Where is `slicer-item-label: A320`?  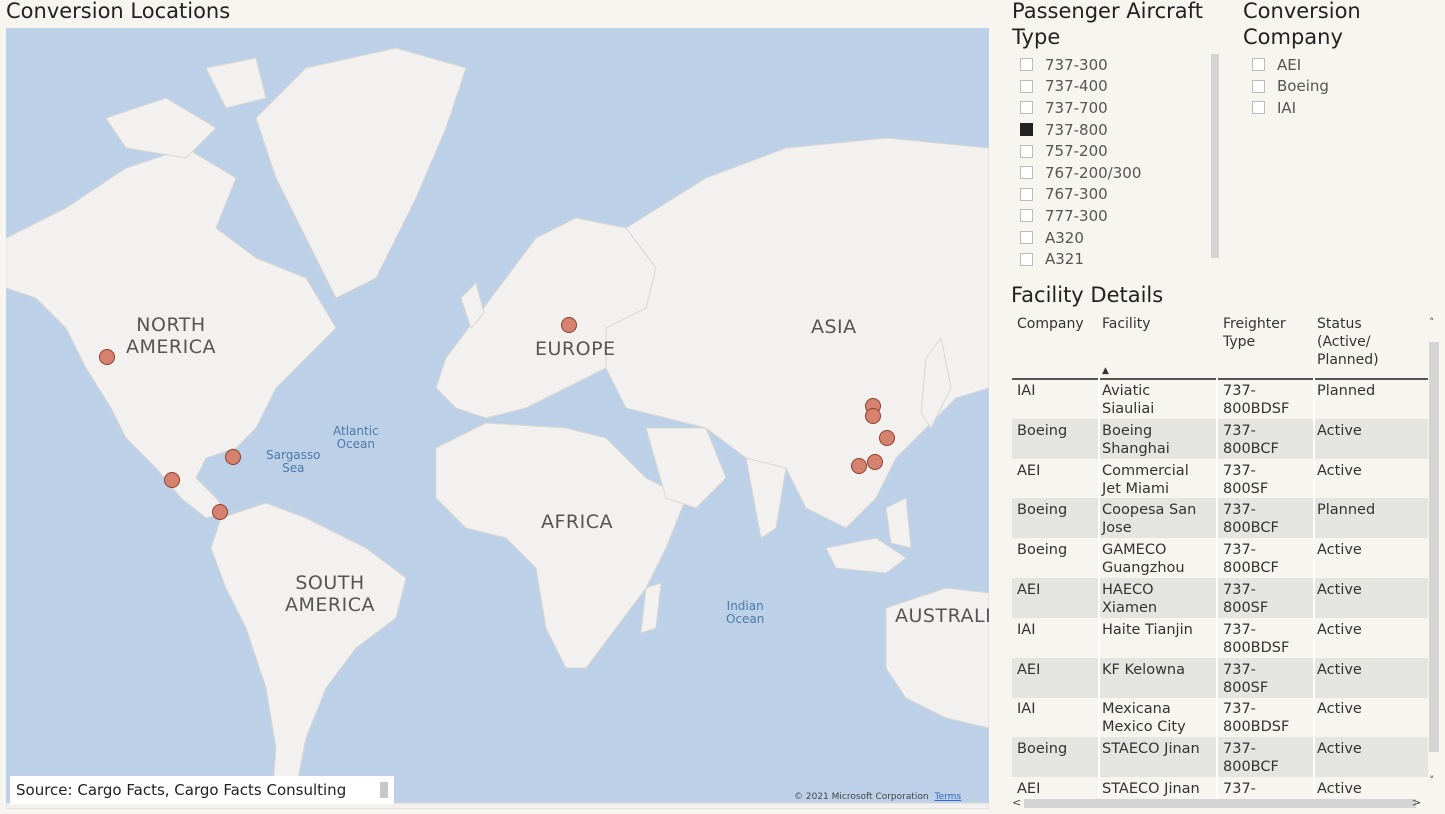 slicer-item-label: A320 is located at coordinates (1064, 237).